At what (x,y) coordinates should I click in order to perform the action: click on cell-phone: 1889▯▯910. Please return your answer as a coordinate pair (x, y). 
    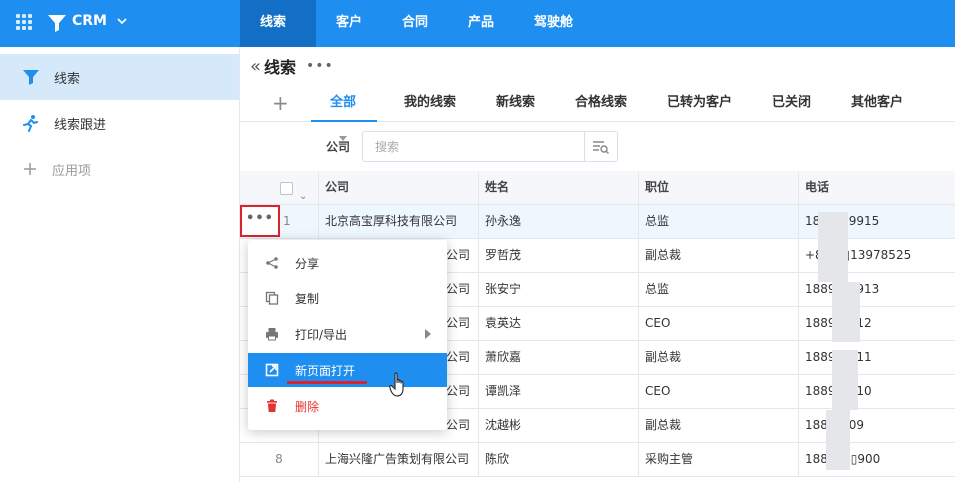
    Looking at the image, I should click on (876, 392).